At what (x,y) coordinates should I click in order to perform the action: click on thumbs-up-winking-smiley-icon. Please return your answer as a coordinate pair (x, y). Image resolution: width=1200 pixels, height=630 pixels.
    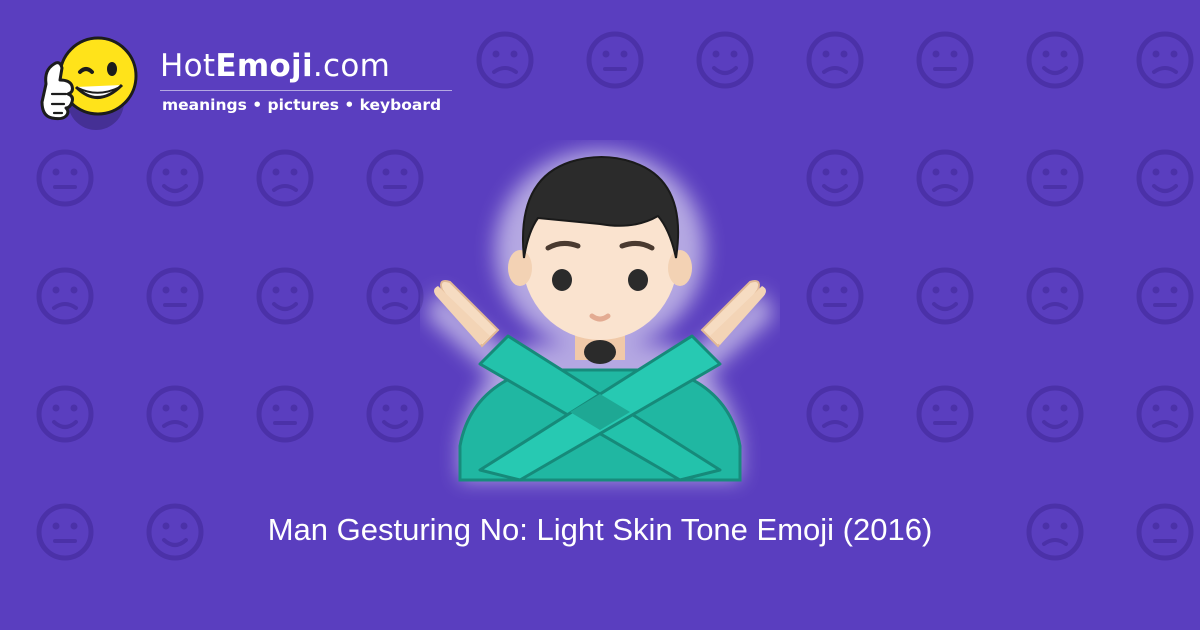
    Looking at the image, I should click on (89, 83).